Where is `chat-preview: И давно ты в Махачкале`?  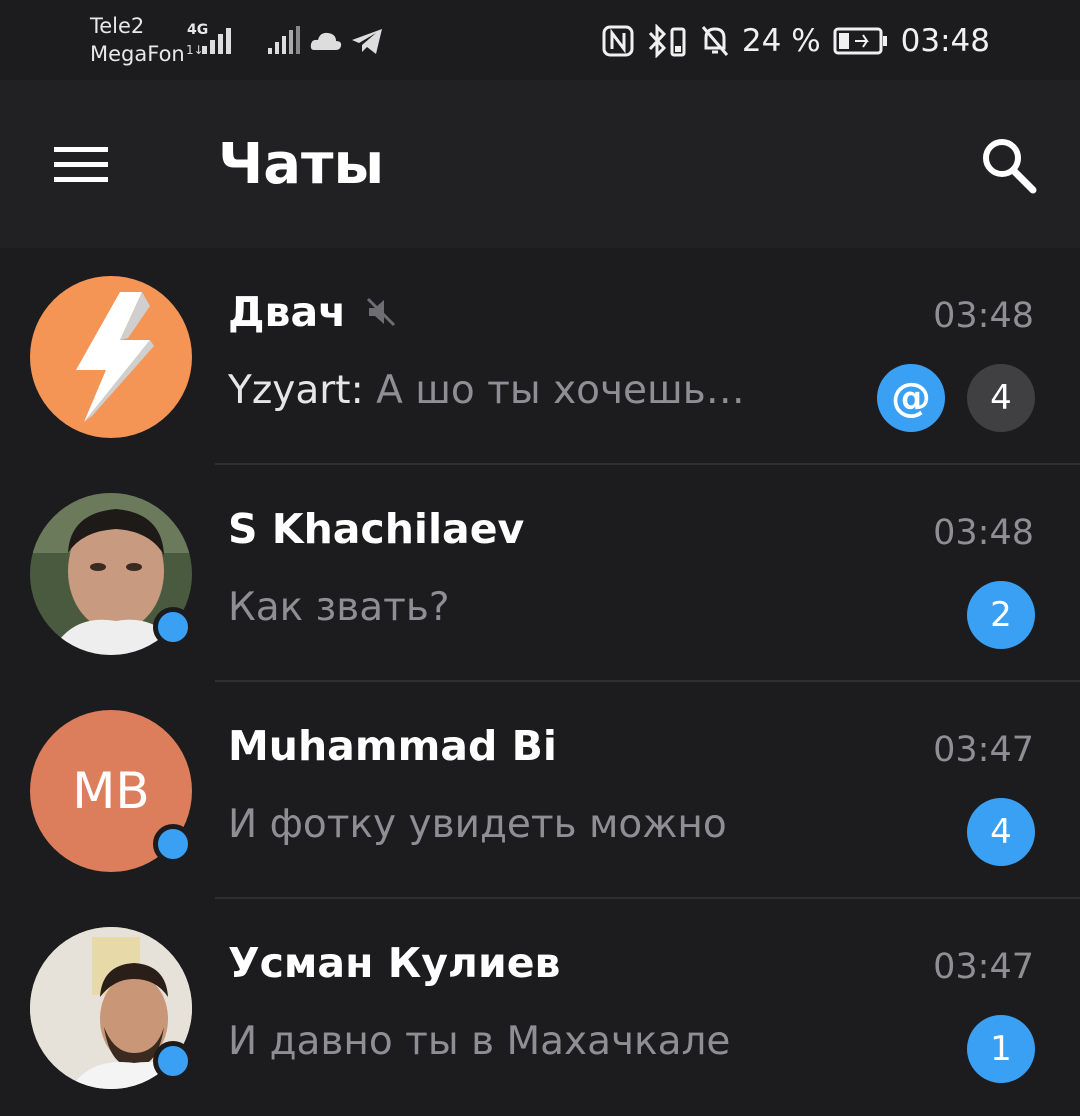 chat-preview: И давно ты в Махачкале is located at coordinates (479, 1041).